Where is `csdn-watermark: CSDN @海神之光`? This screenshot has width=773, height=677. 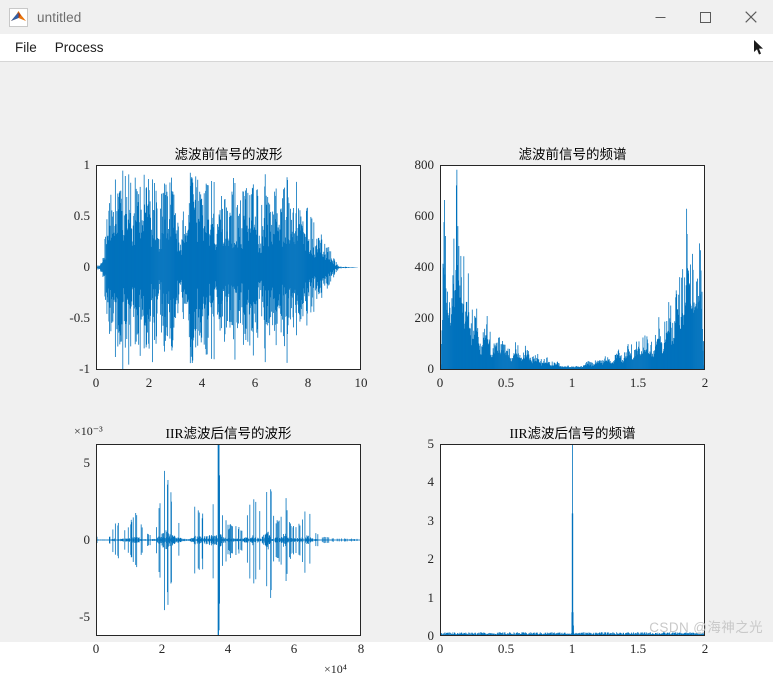
csdn-watermark: CSDN @海神之光 is located at coordinates (706, 627).